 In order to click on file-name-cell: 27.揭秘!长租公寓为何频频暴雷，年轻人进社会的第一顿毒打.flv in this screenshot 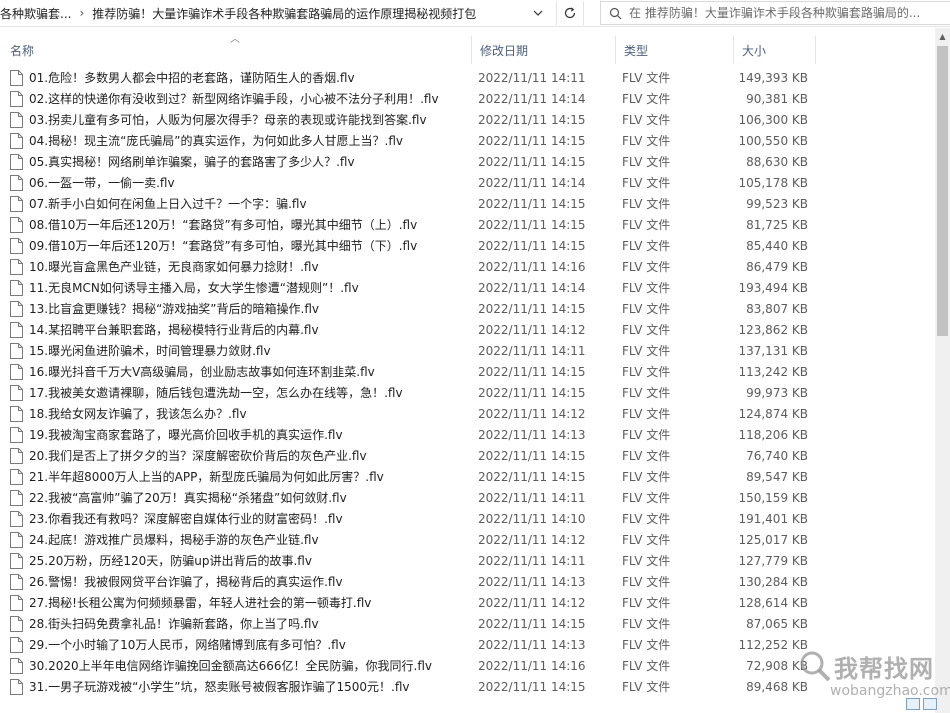, I will do `click(240, 602)`.